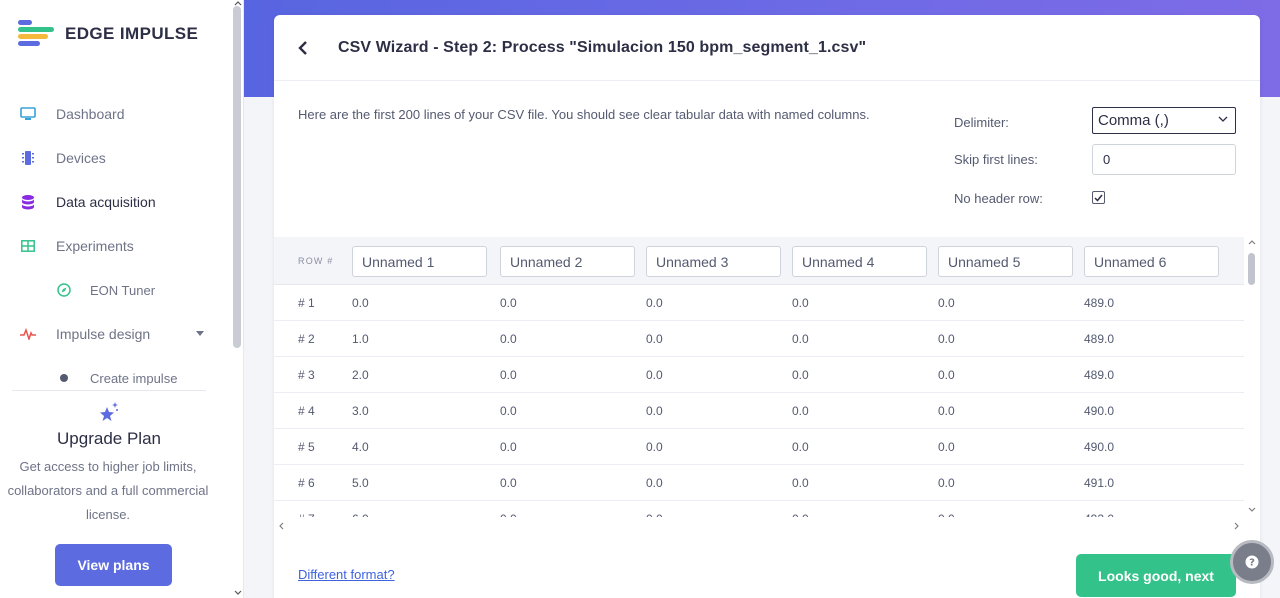 The image size is (1280, 598). I want to click on looks-good-next-button: Looks good, next, so click(1156, 575).